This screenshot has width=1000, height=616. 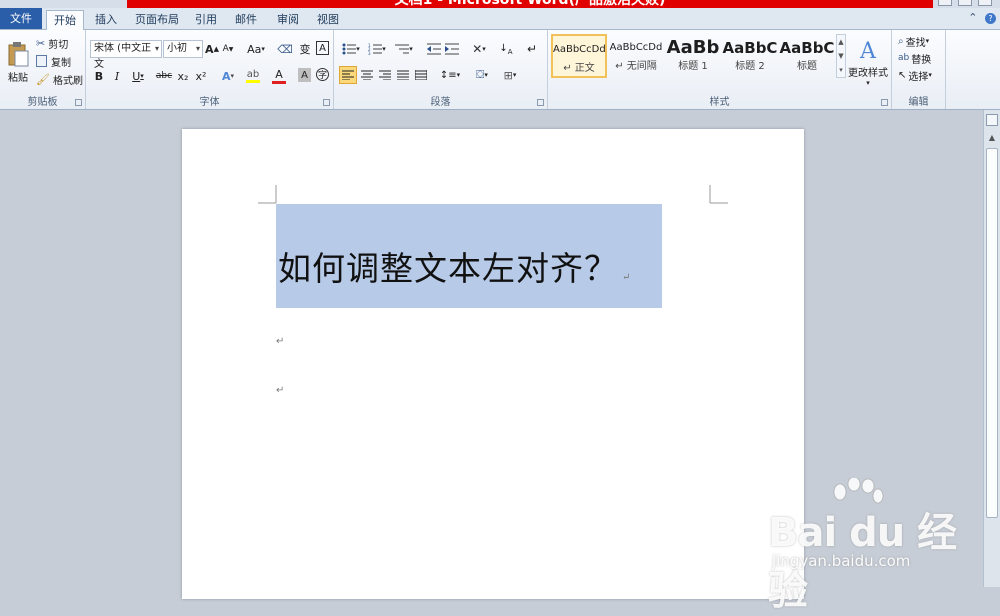 I want to click on italic-label: I, so click(x=117, y=76).